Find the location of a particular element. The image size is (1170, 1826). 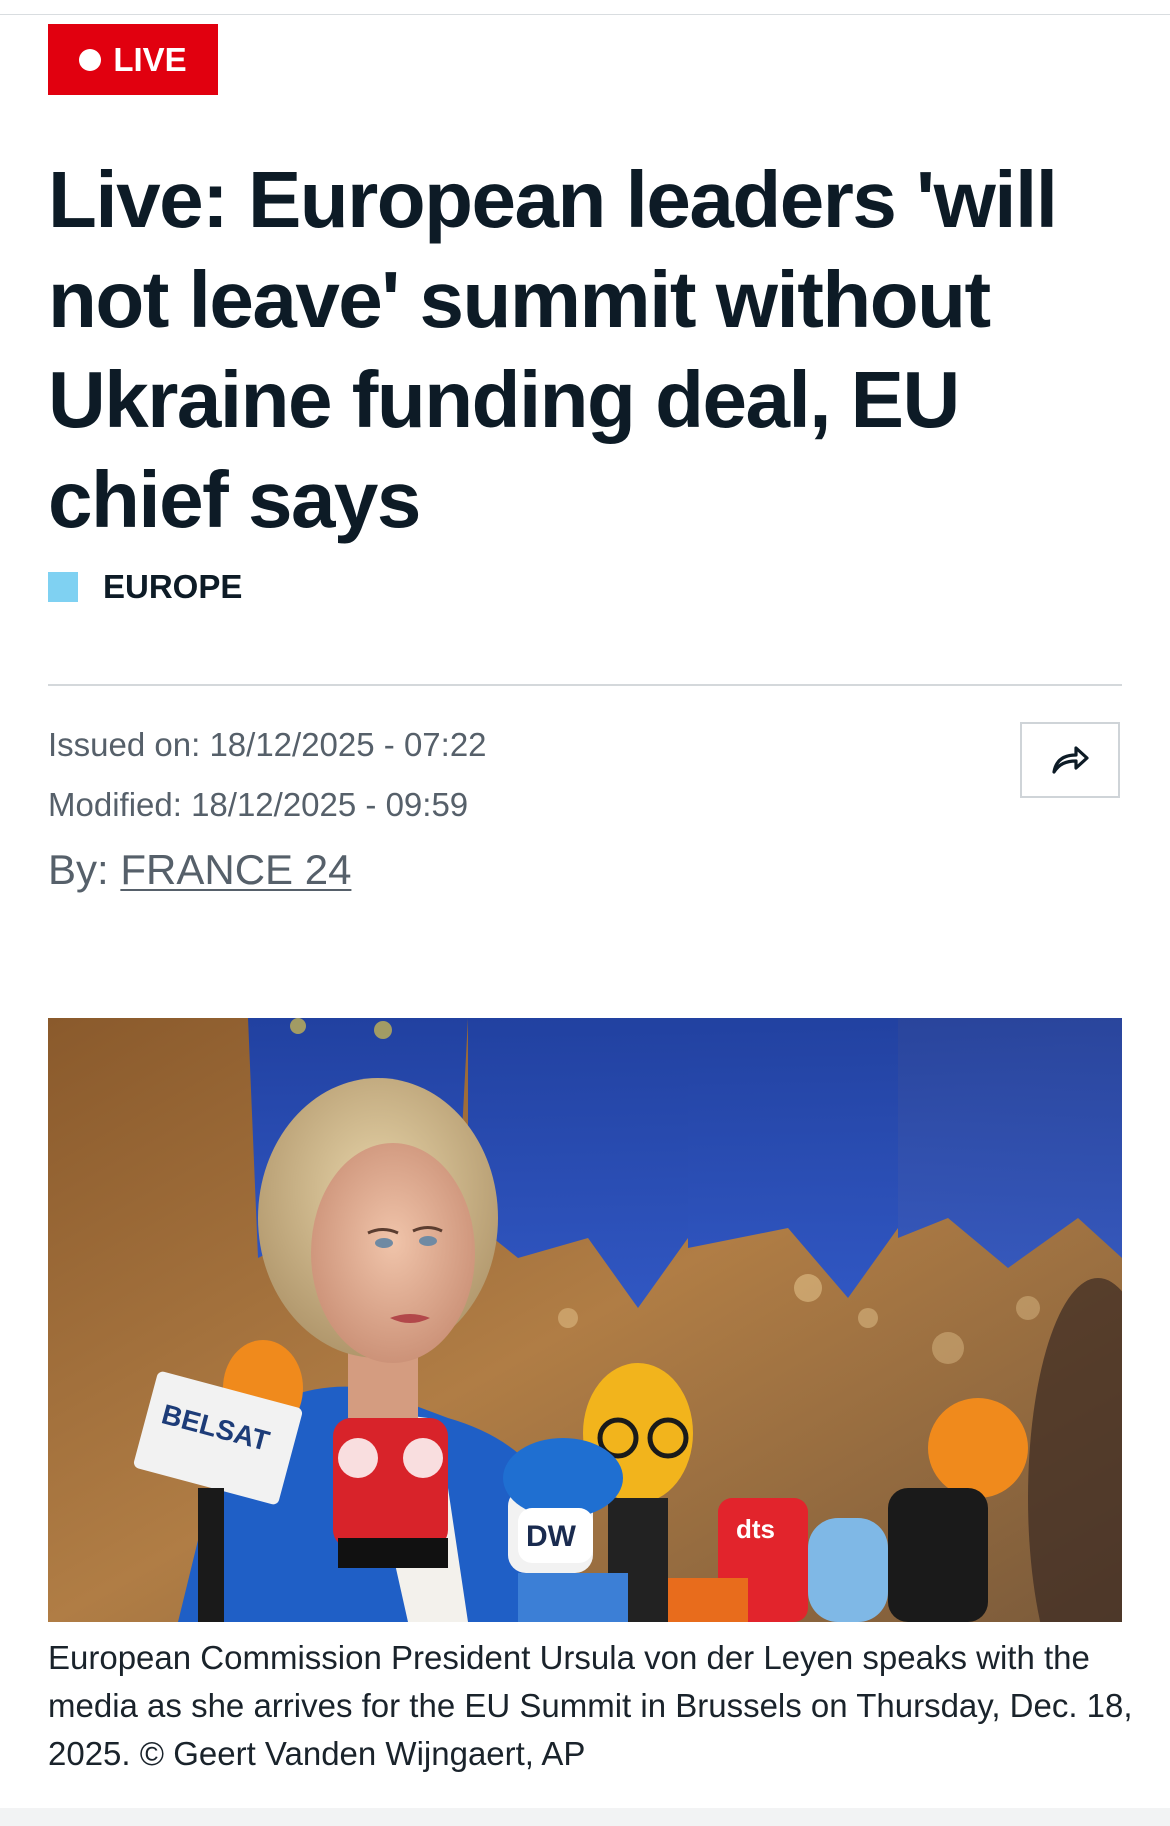

issued-value: 18/12/2025 - 07:22 is located at coordinates (348, 744).